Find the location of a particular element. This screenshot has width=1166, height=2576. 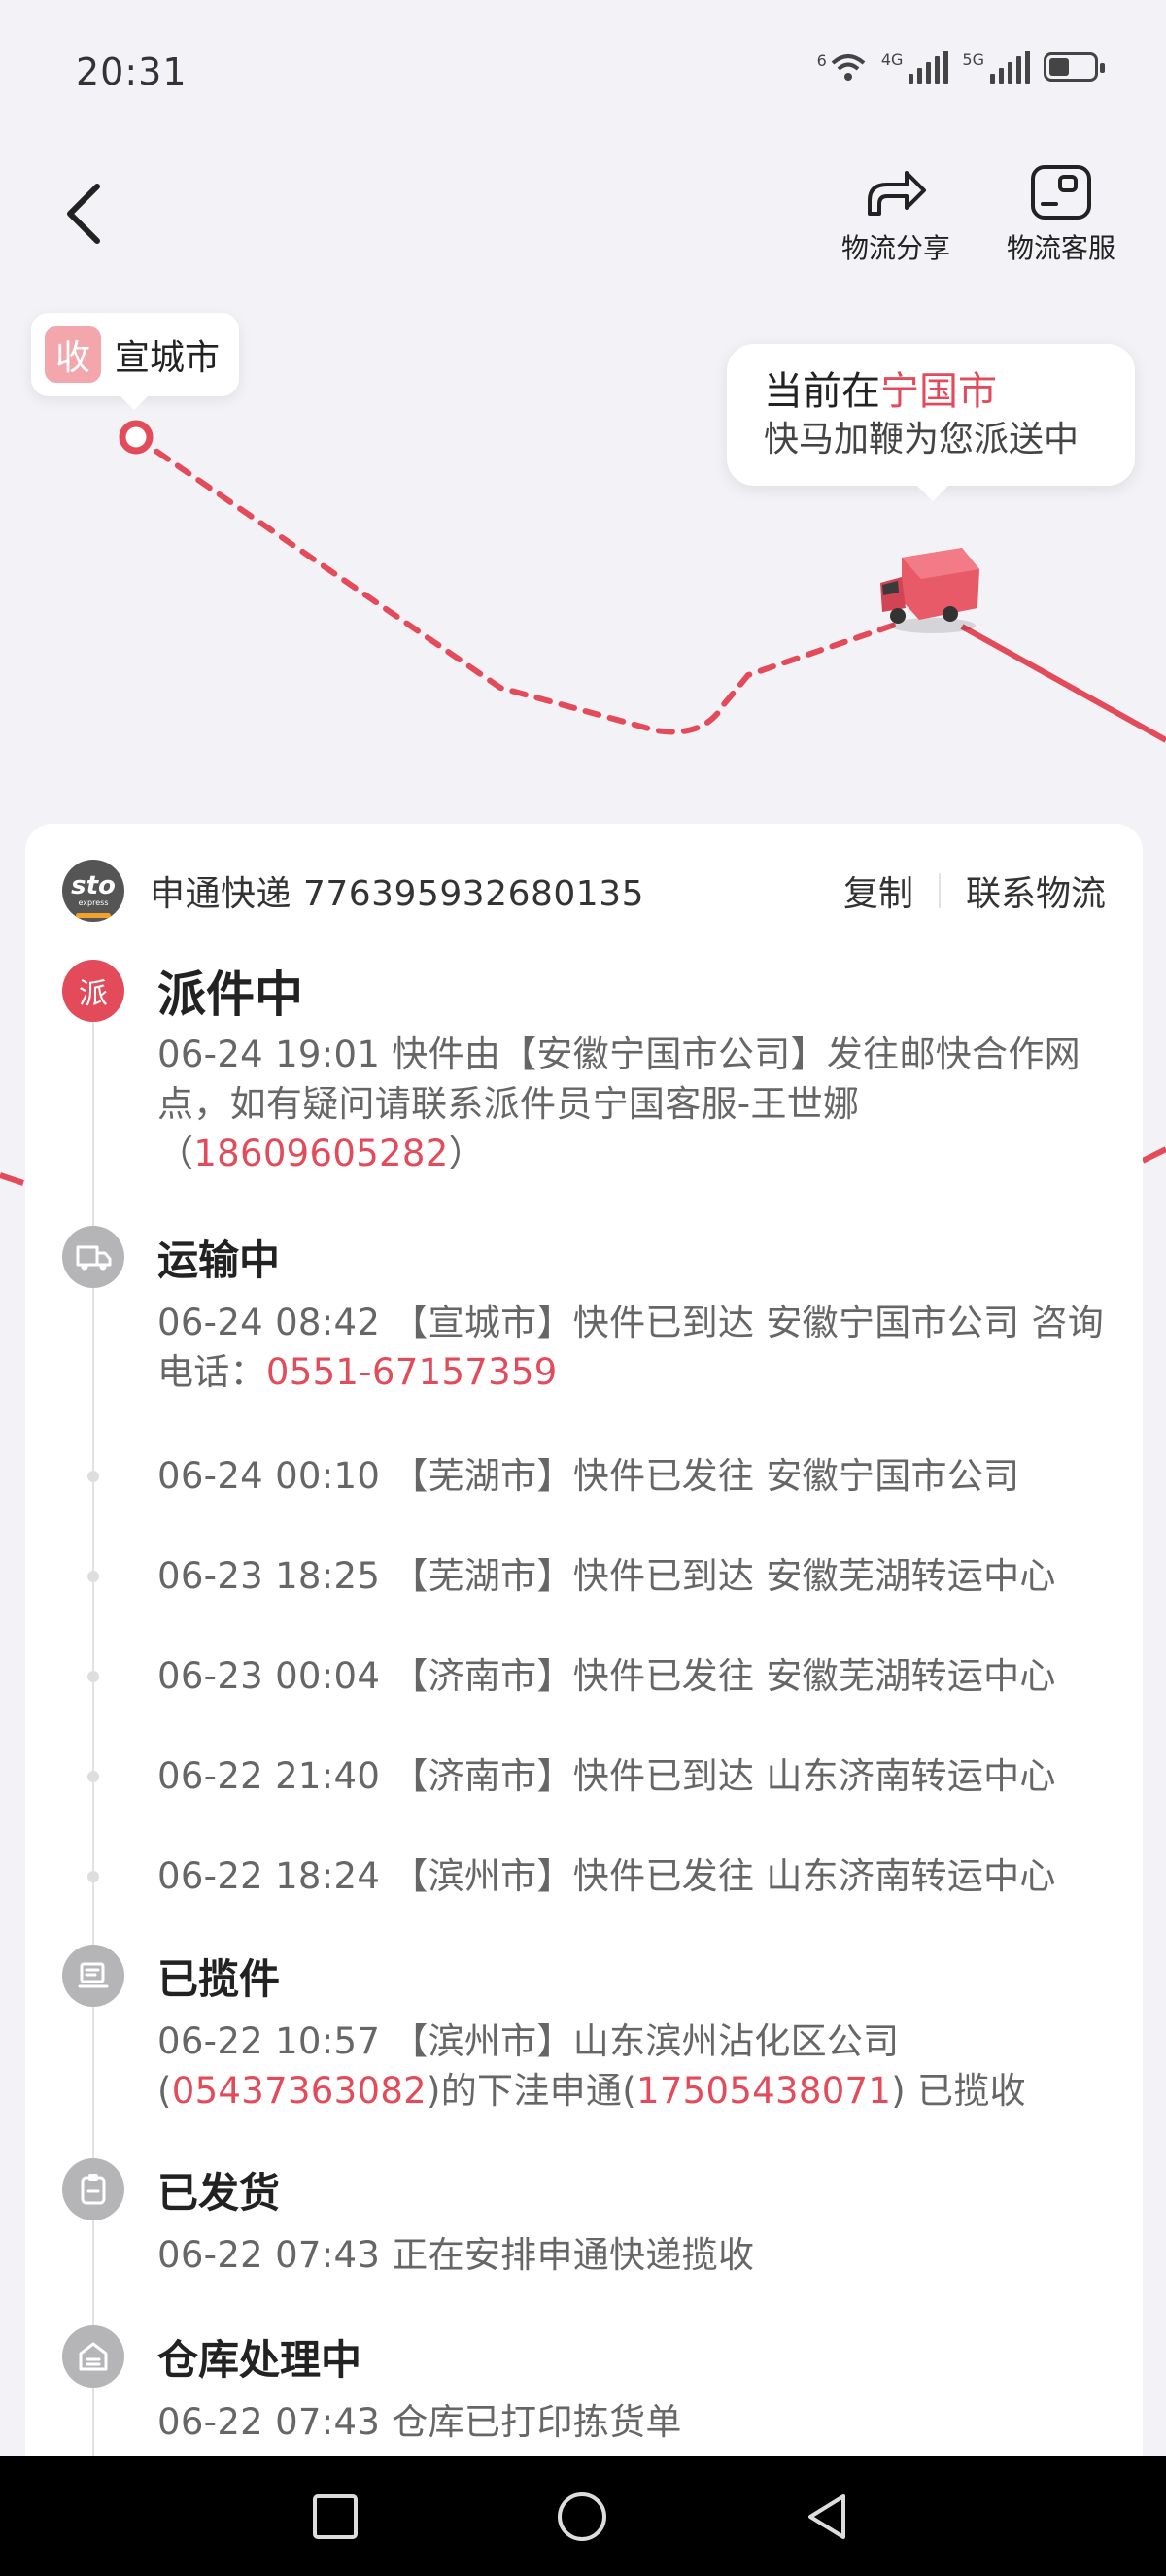

current-location-line: 当前在宁国市 is located at coordinates (949, 391).